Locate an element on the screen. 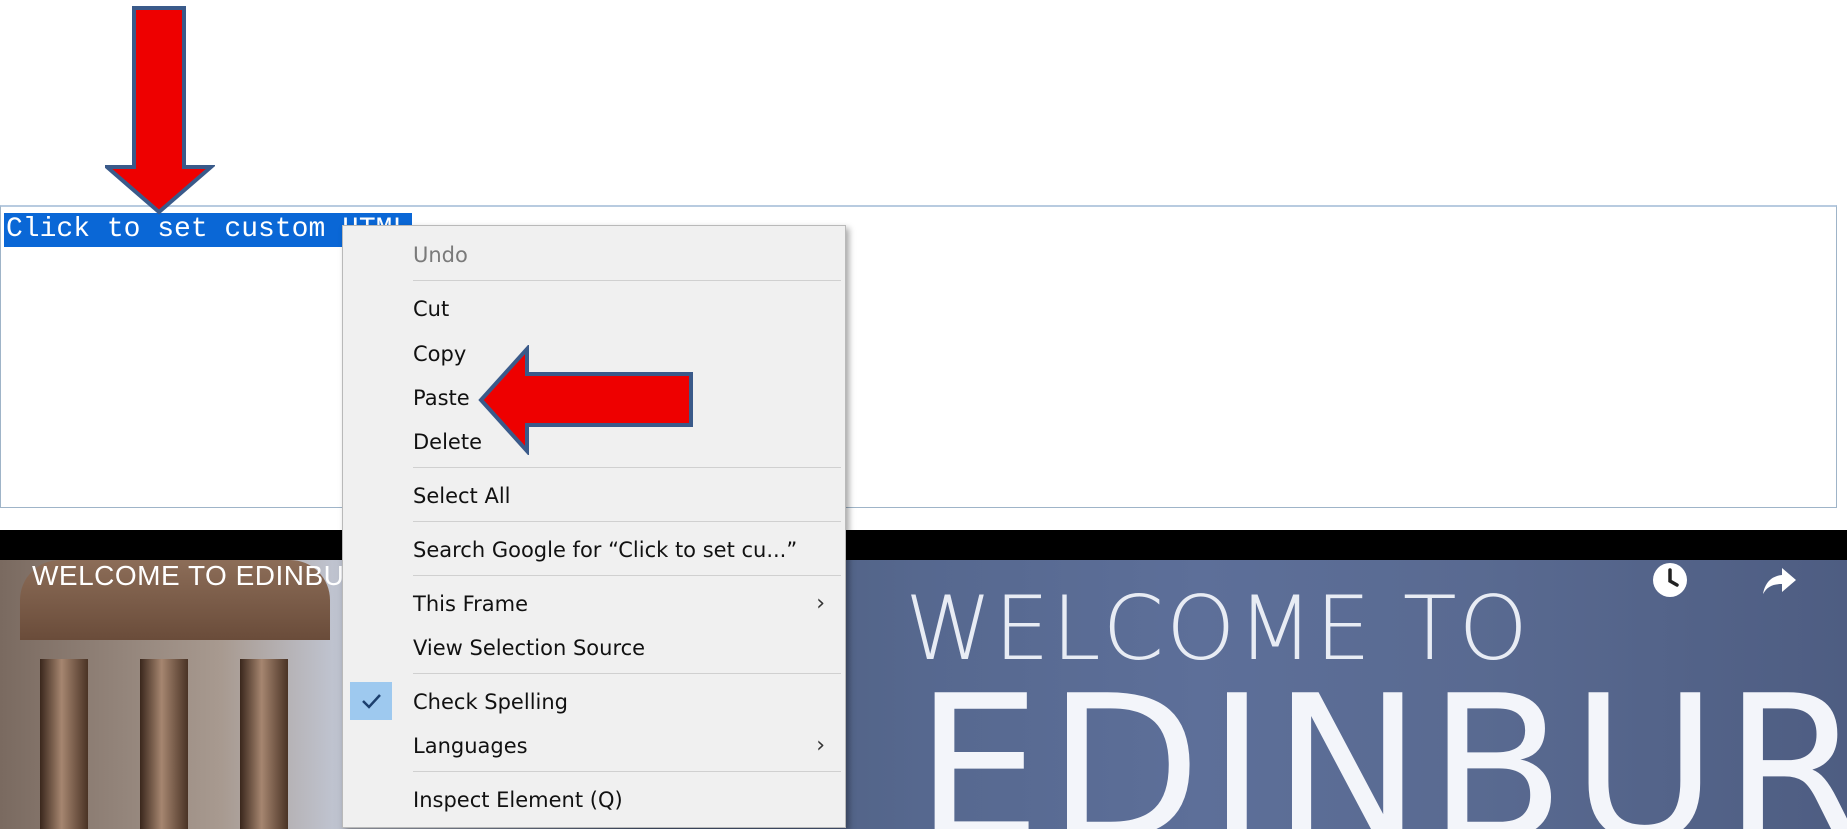 Image resolution: width=1847 pixels, height=829 pixels. menu-item-languages: Languages is located at coordinates (470, 746).